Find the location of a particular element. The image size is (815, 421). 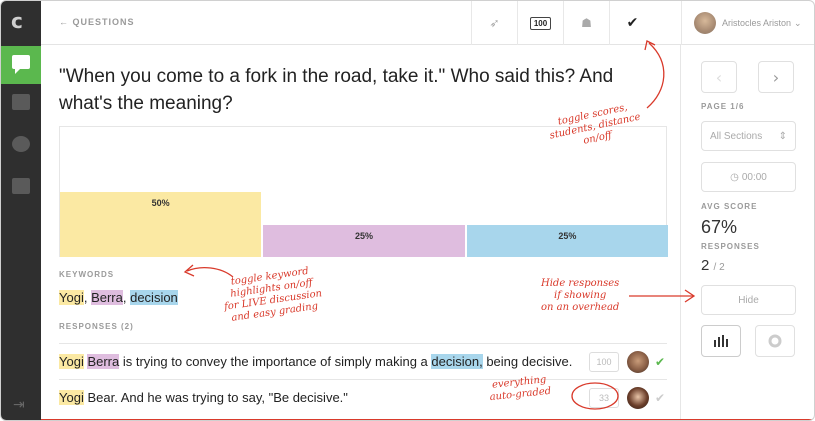

keyword-list: Yogi, Berra, decision is located at coordinates (118, 297).